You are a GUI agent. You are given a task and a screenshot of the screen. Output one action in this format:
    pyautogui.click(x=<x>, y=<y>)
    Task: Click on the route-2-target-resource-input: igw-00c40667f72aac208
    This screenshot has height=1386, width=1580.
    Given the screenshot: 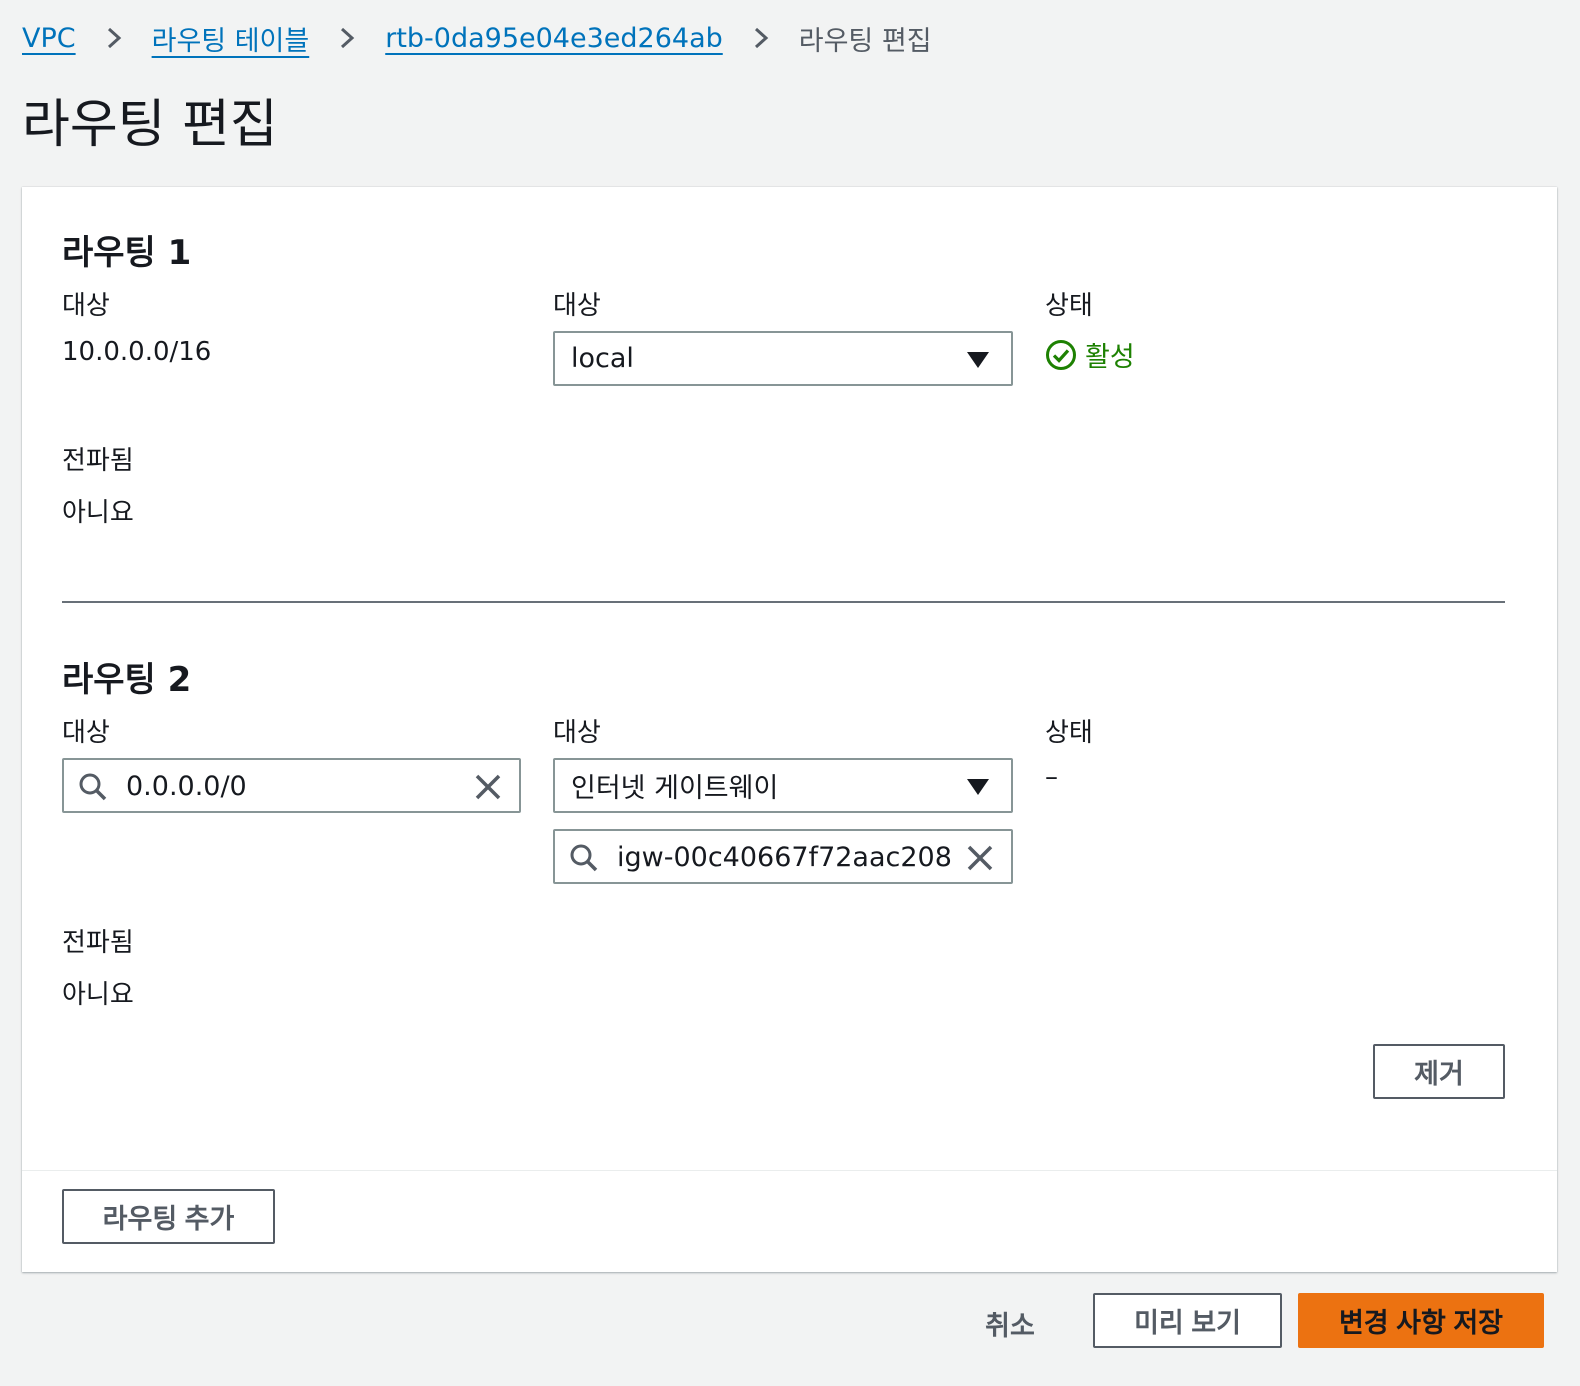 What is the action you would take?
    pyautogui.click(x=783, y=856)
    